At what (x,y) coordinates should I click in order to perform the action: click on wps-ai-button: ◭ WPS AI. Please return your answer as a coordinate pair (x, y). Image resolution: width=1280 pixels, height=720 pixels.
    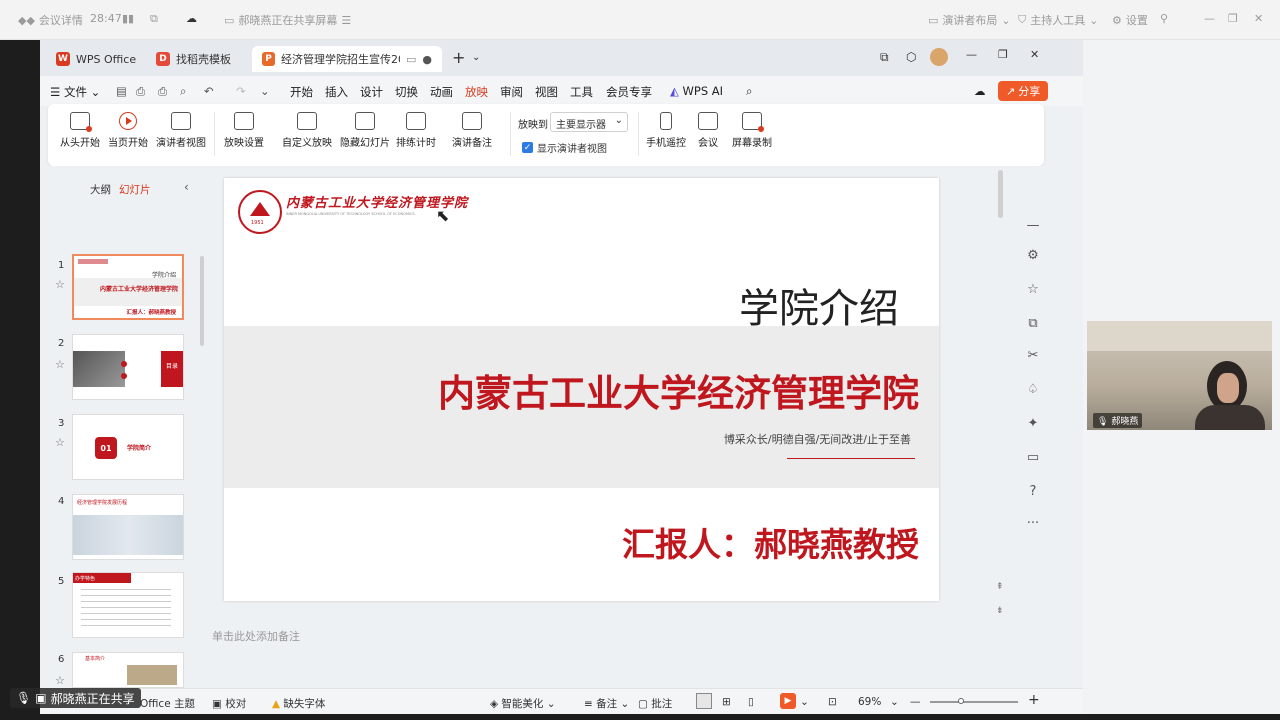
    Looking at the image, I should click on (696, 91).